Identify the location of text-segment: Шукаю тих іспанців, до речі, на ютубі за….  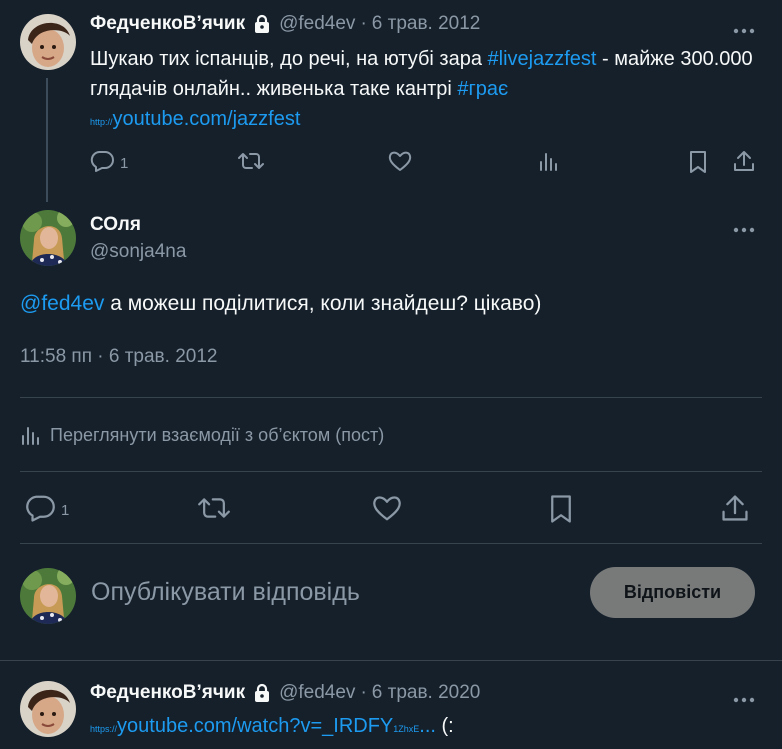
(289, 59).